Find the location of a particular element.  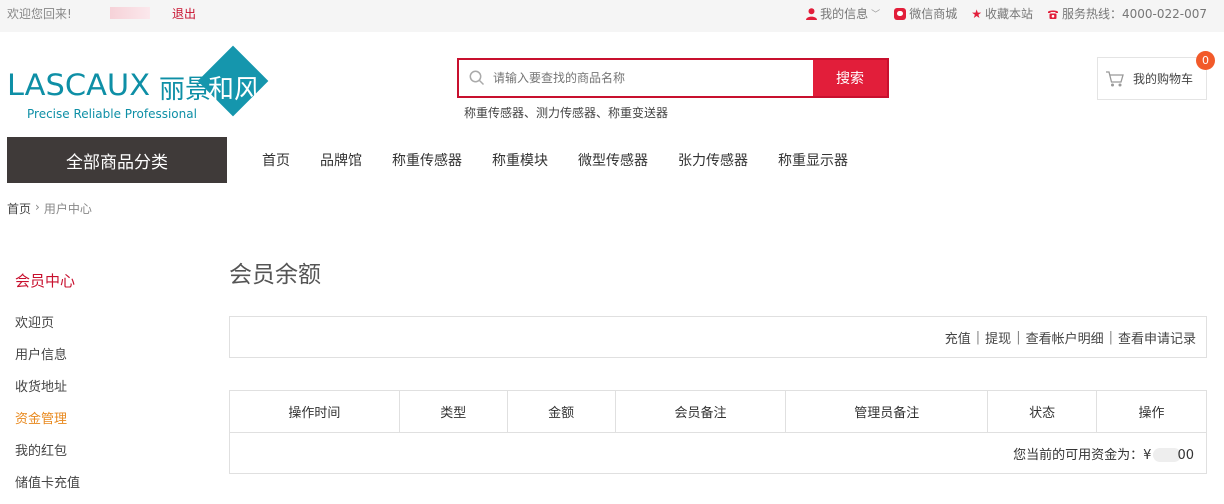

sidebar-item-red-packets: 我的红包 is located at coordinates (47, 456).